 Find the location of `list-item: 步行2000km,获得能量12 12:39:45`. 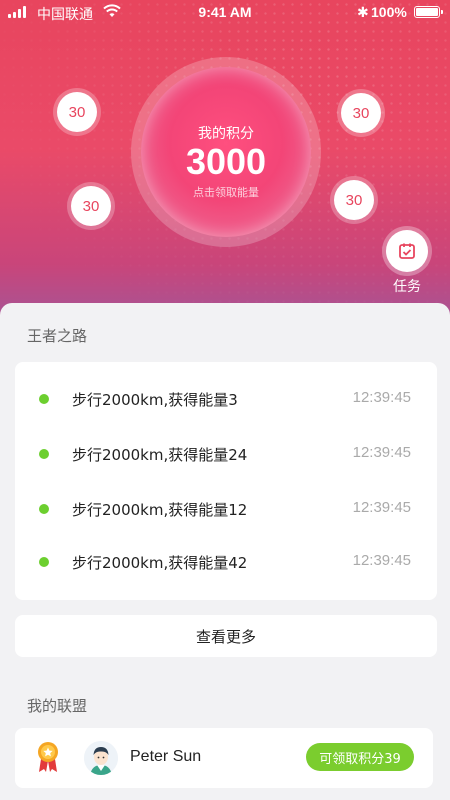

list-item: 步行2000km,获得能量12 12:39:45 is located at coordinates (226, 509).